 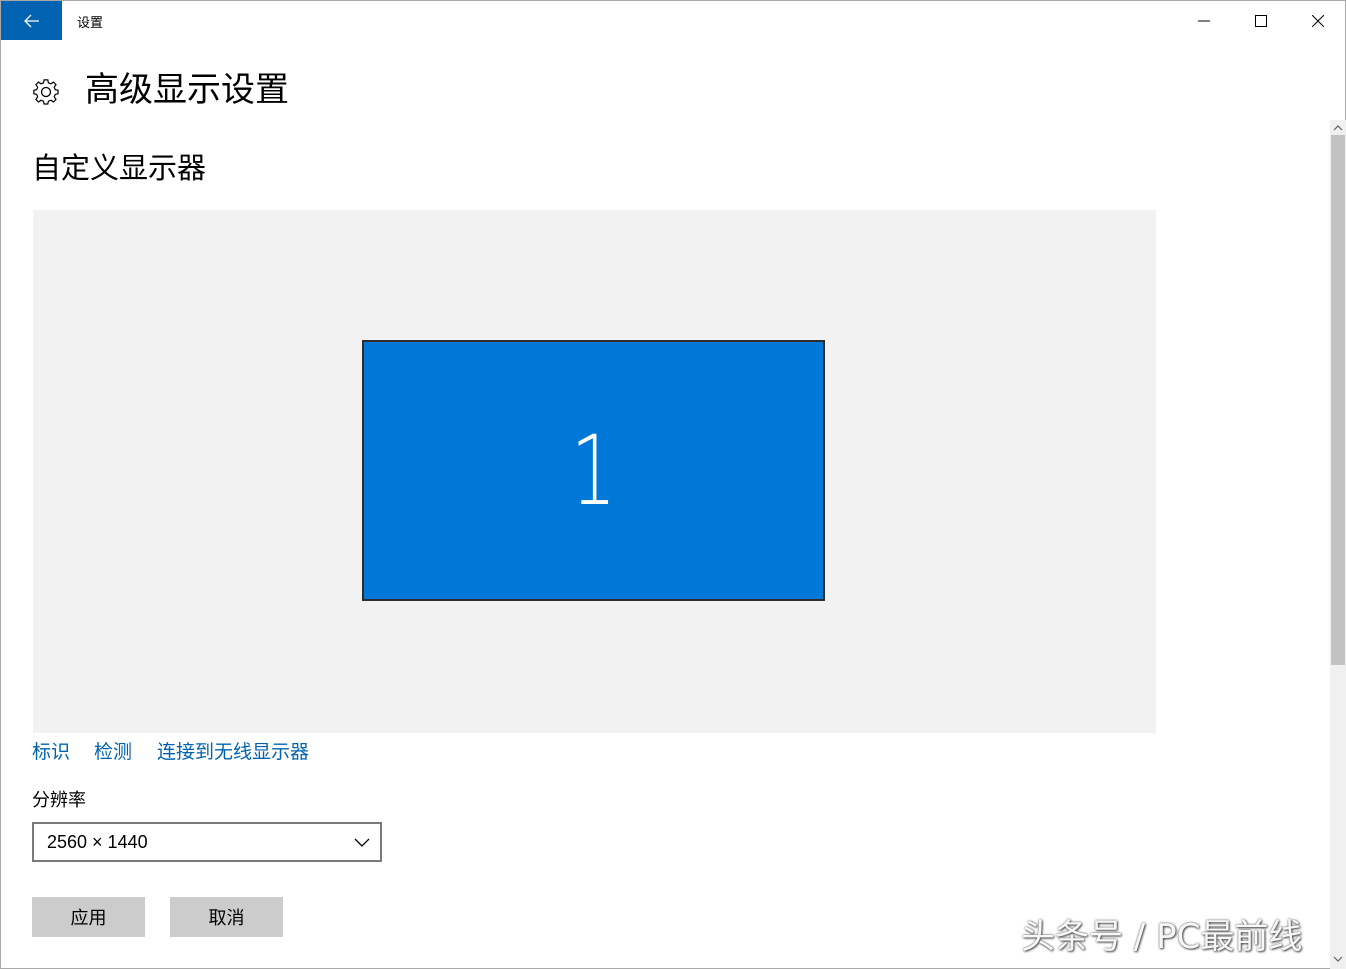 I want to click on resolution-value: 2560 × 1440, so click(x=97, y=842).